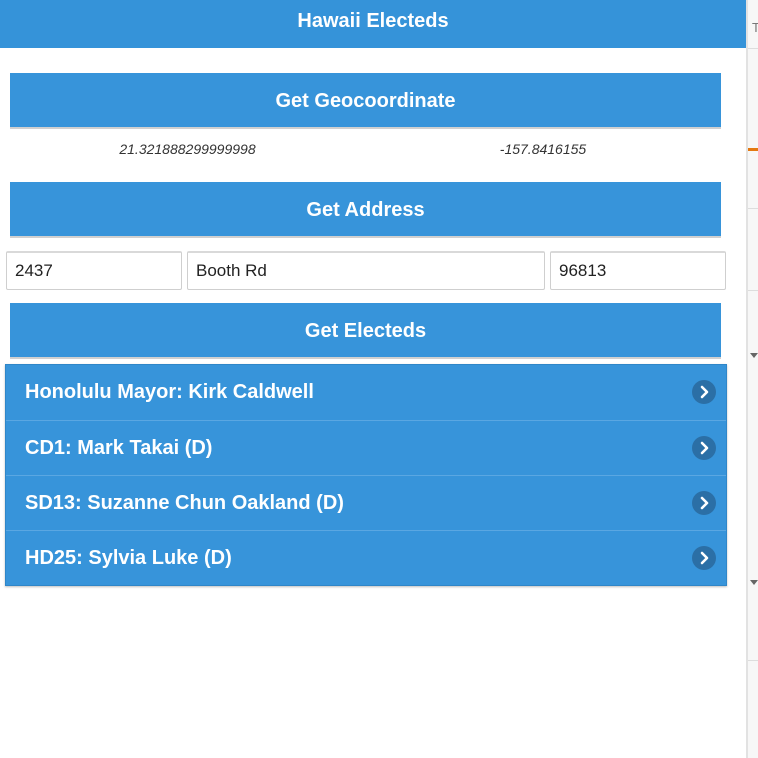  Describe the element at coordinates (366, 392) in the screenshot. I see `elected-item-honolulu-mayor: Honolulu Mayor: Kirk Caldwell` at that location.